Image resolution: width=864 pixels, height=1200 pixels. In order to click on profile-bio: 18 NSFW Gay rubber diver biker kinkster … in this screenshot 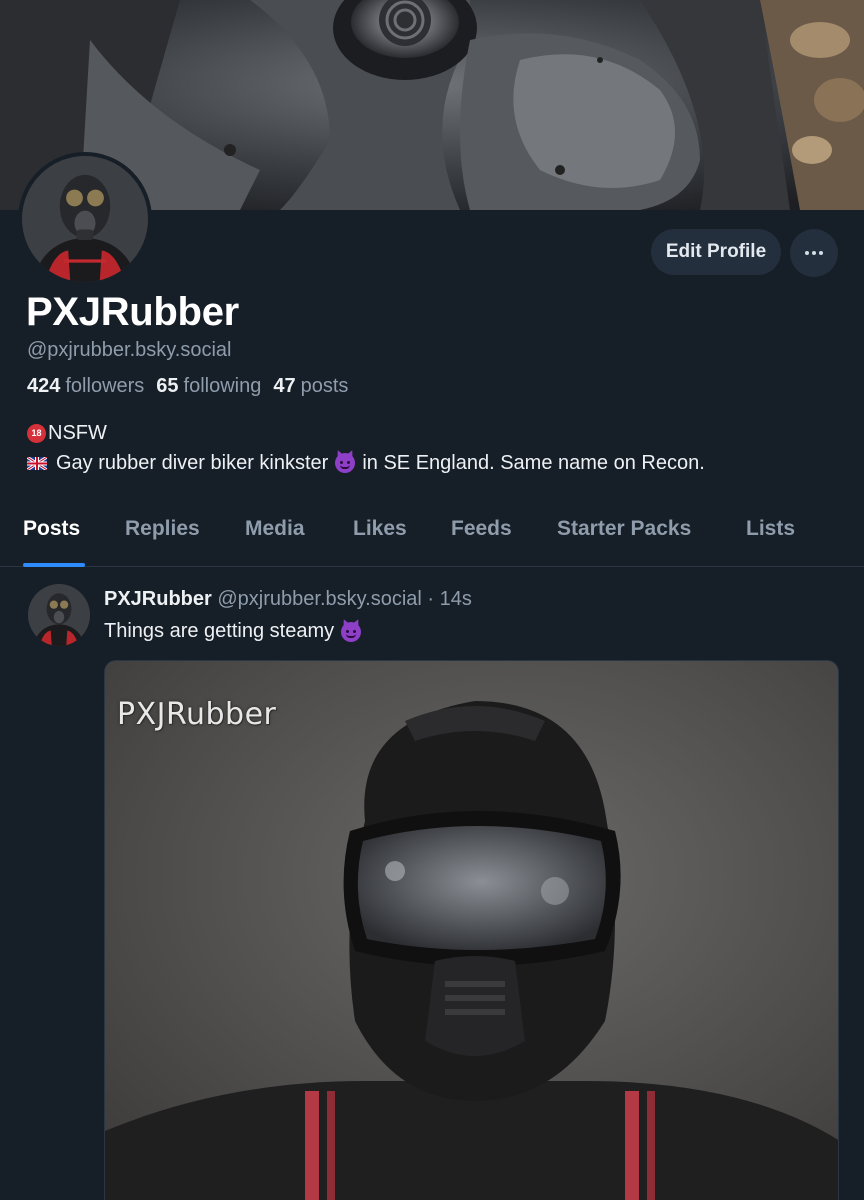, I will do `click(366, 448)`.